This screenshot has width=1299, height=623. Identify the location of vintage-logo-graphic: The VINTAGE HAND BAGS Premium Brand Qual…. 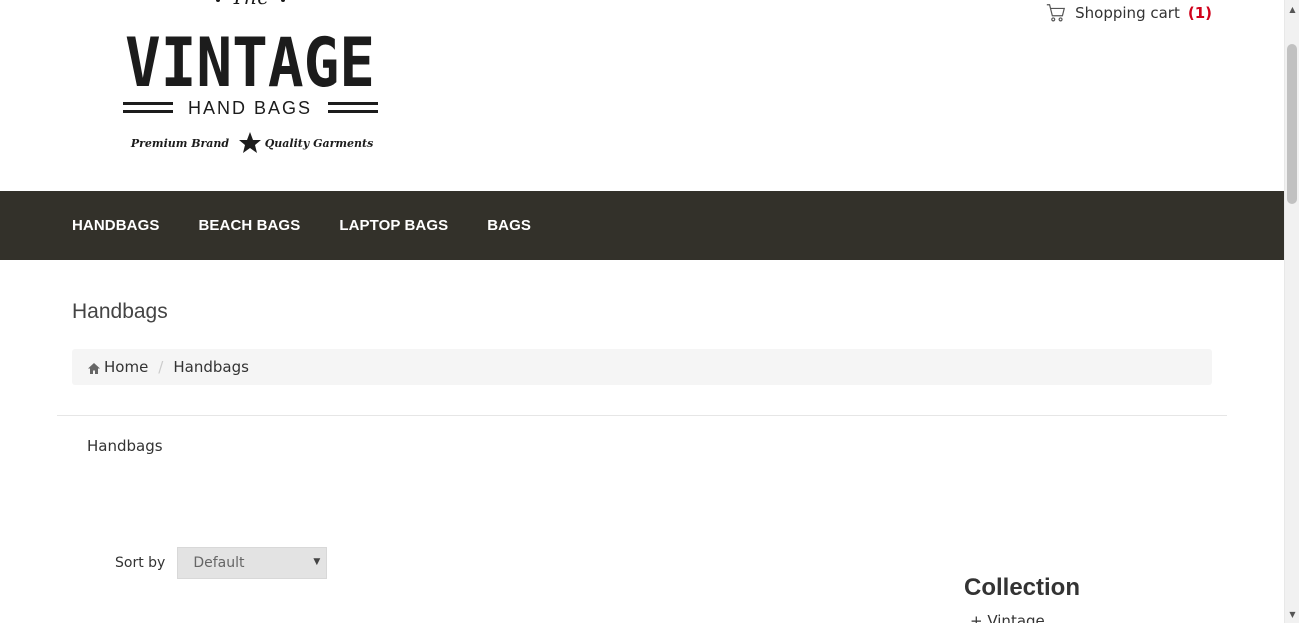
(250, 76).